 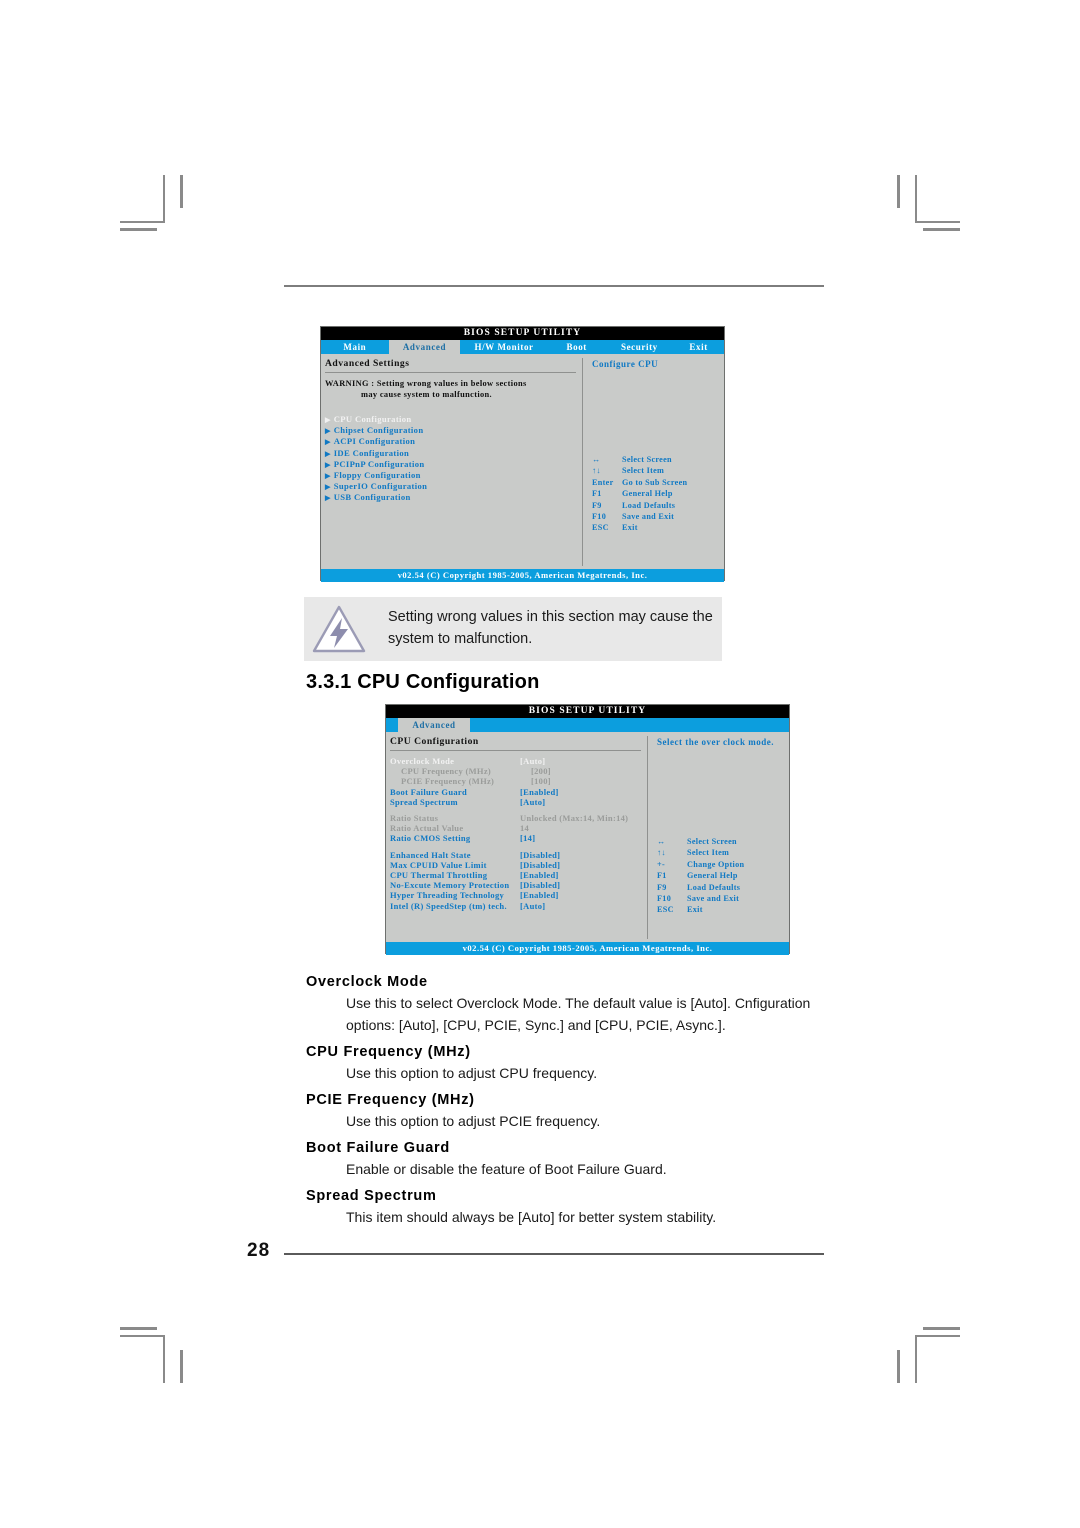 What do you see at coordinates (430, 854) in the screenshot?
I see `setting-label: Enhanced Halt State` at bounding box center [430, 854].